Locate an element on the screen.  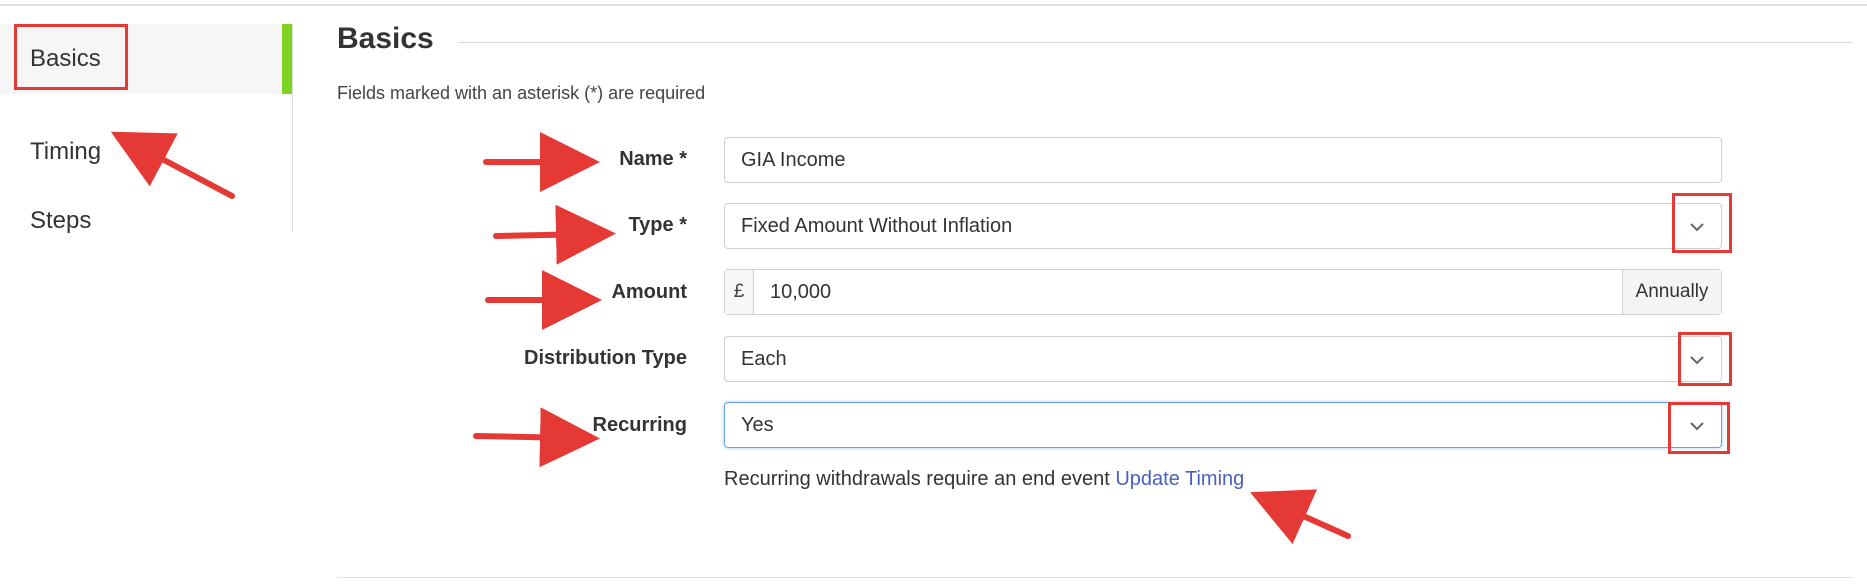
sidebar-item-timing: Timing is located at coordinates (146, 152).